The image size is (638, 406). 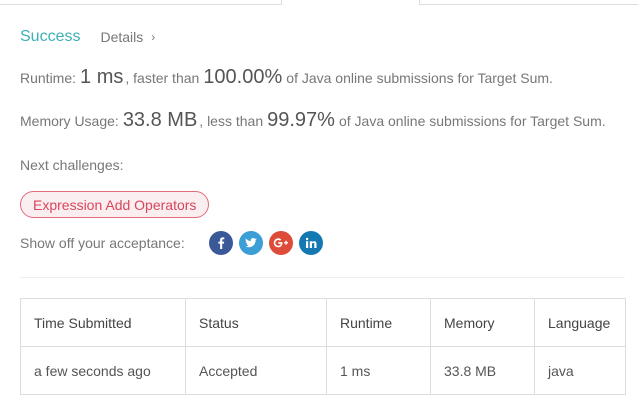 What do you see at coordinates (243, 77) in the screenshot?
I see `runtime-percent: 100.00%` at bounding box center [243, 77].